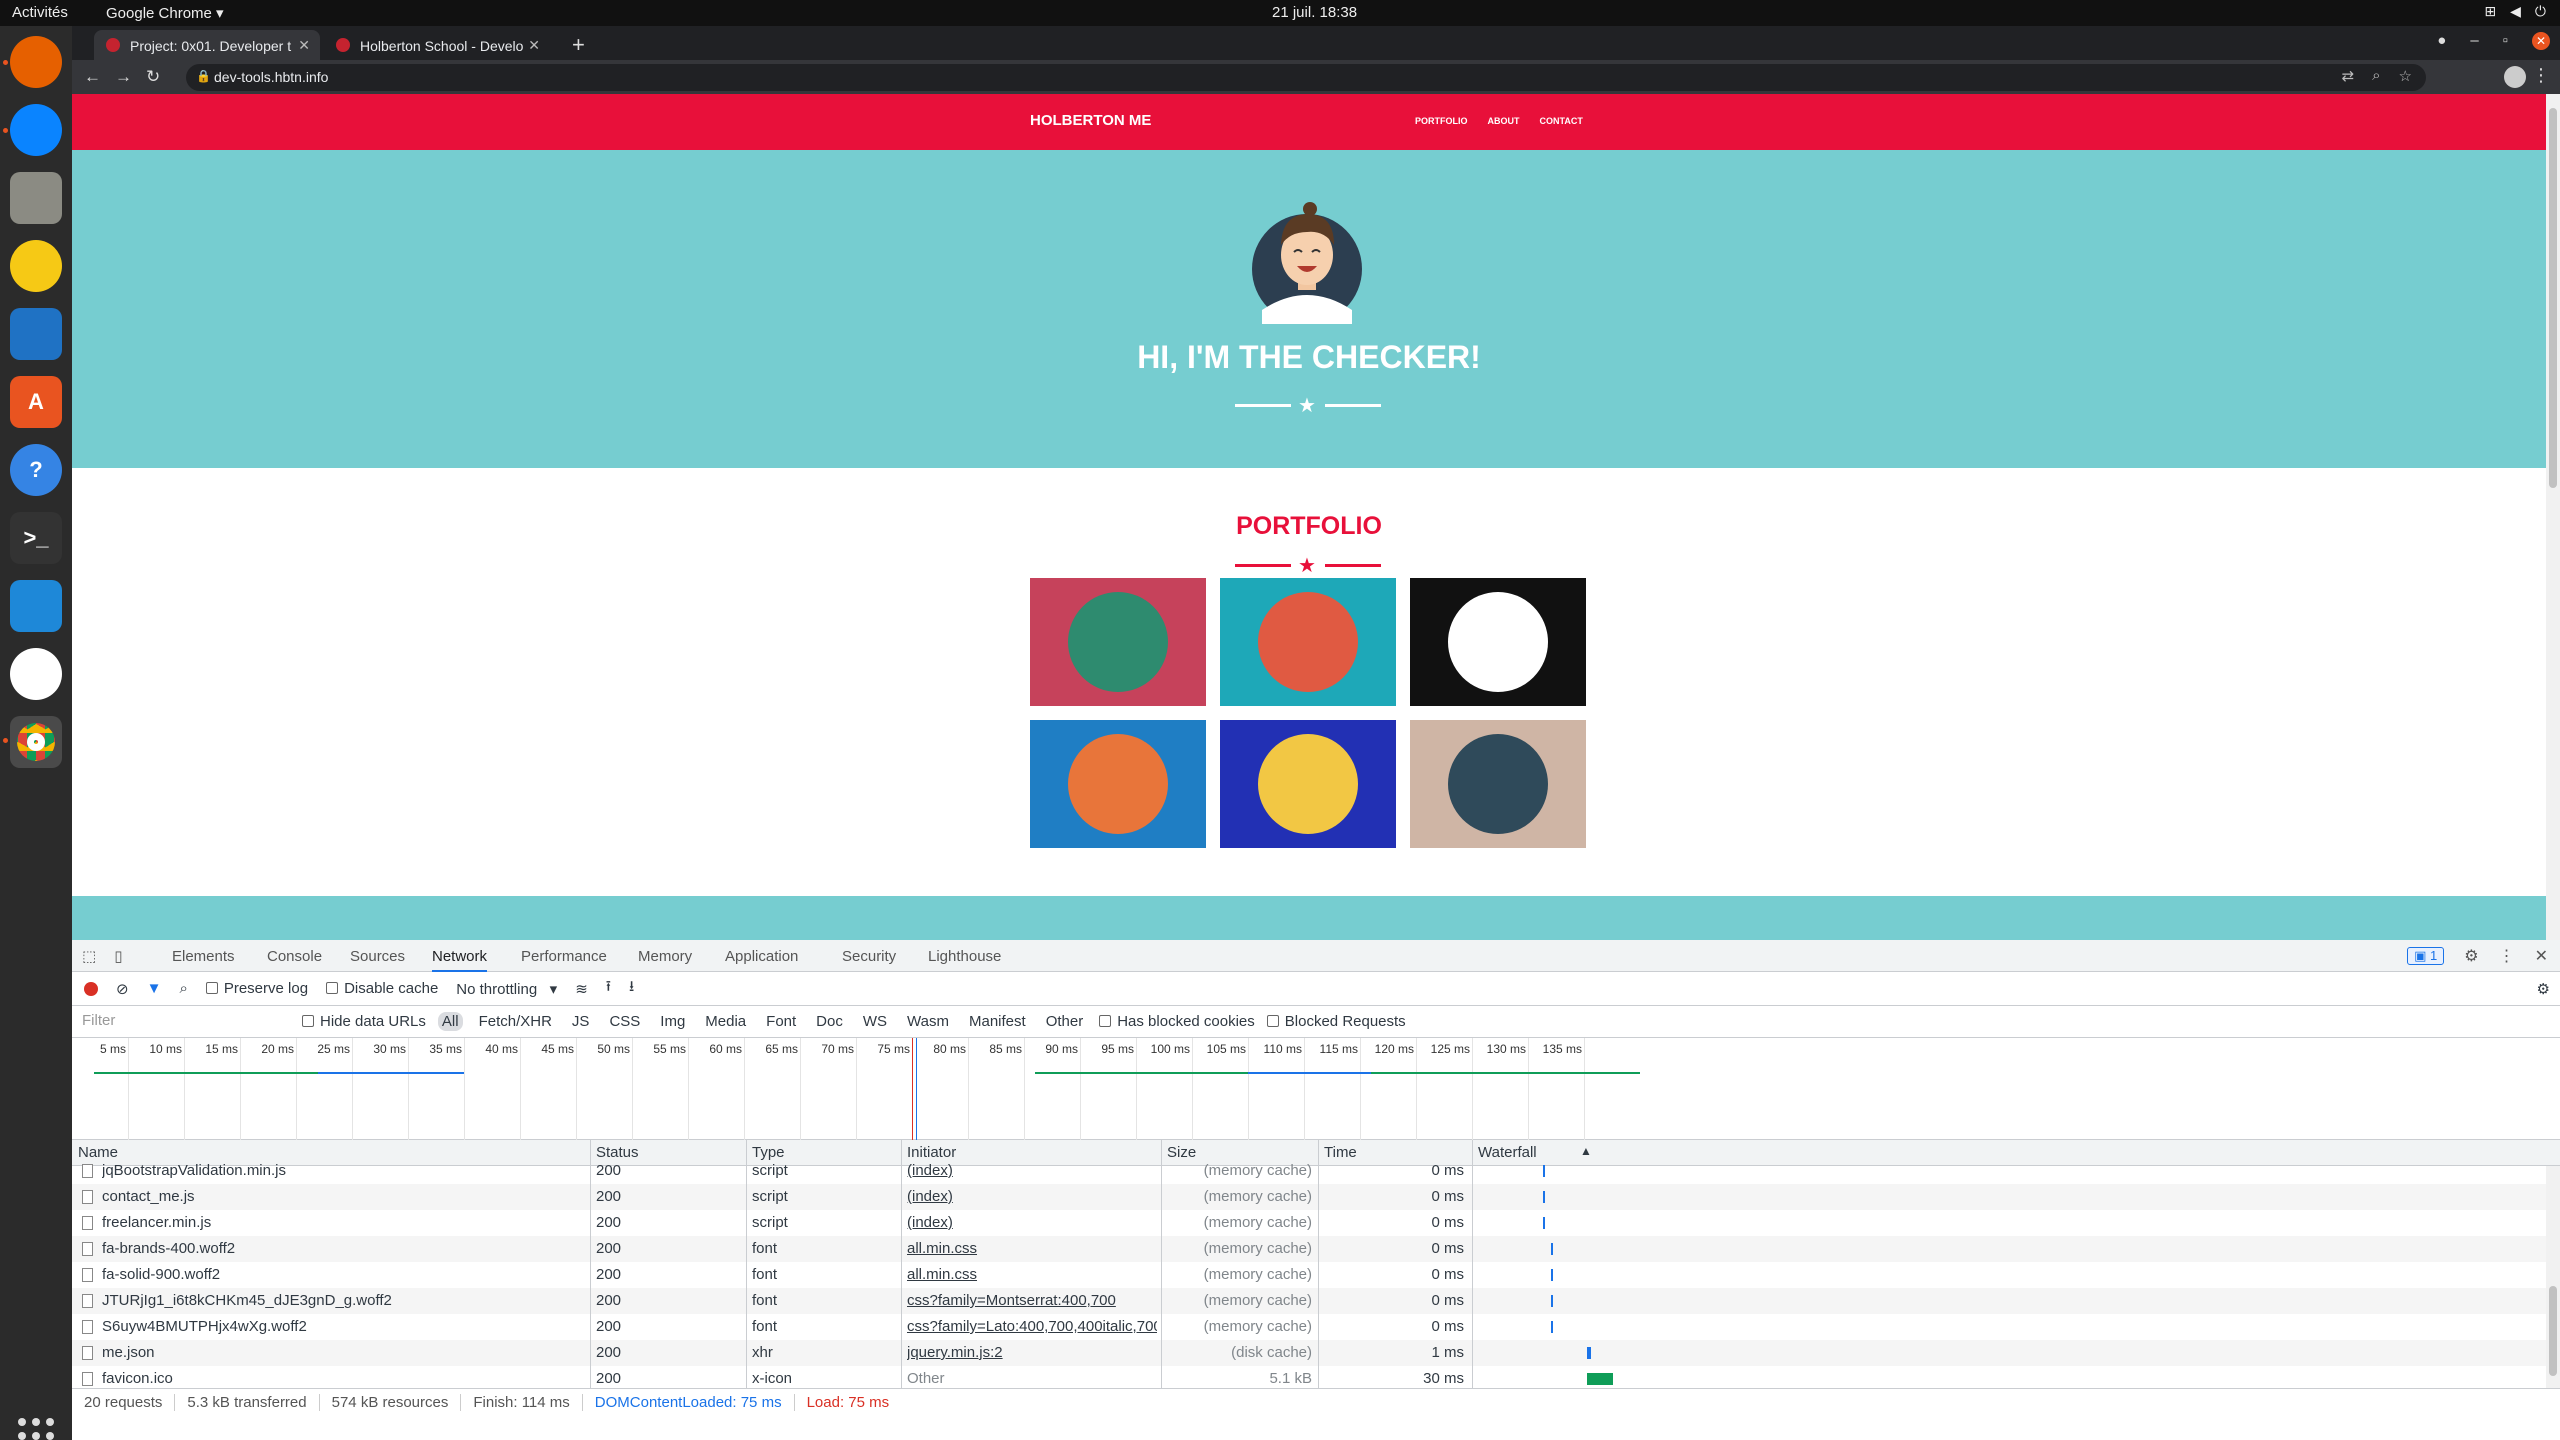 Image resolution: width=2560 pixels, height=1440 pixels. I want to click on table-scrollbar-thumb, so click(2553, 1331).